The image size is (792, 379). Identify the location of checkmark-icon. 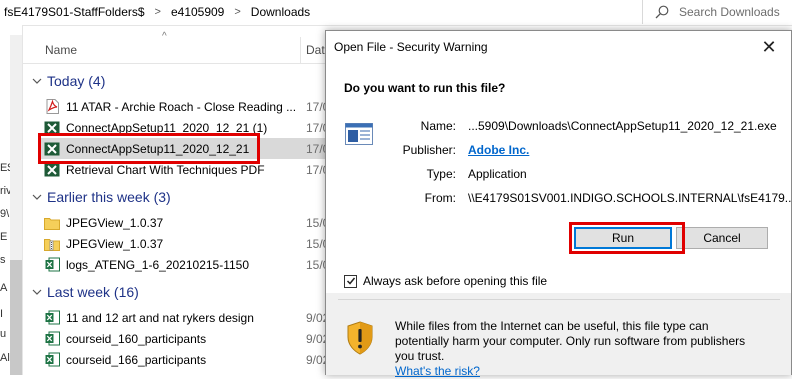
(350, 281).